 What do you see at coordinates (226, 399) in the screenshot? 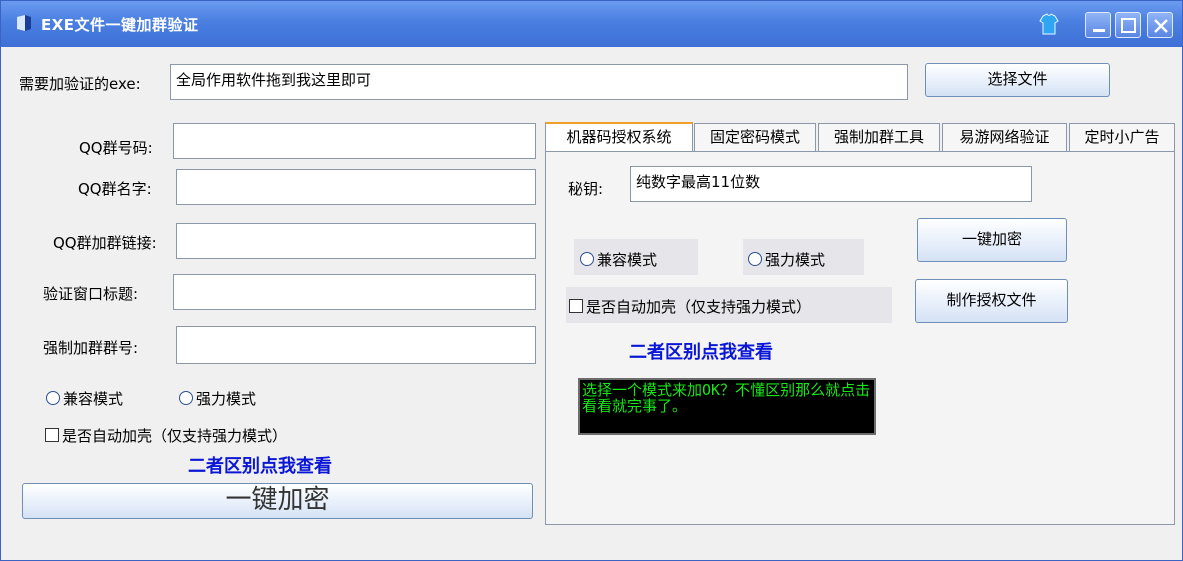
I see `radio-strong-label: 强力模式` at bounding box center [226, 399].